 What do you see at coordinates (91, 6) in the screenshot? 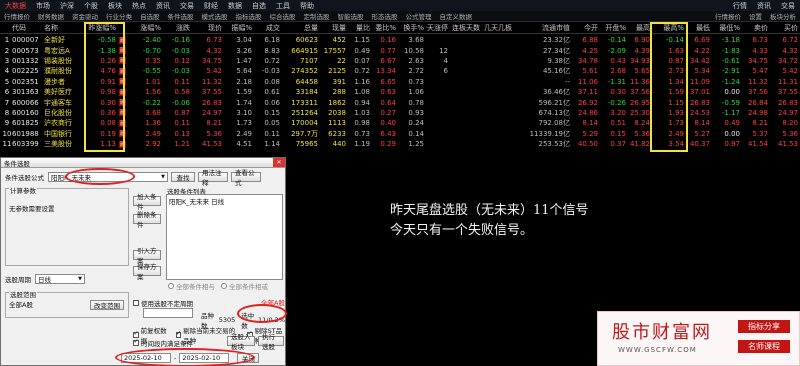
I see `menu-item: 个股` at bounding box center [91, 6].